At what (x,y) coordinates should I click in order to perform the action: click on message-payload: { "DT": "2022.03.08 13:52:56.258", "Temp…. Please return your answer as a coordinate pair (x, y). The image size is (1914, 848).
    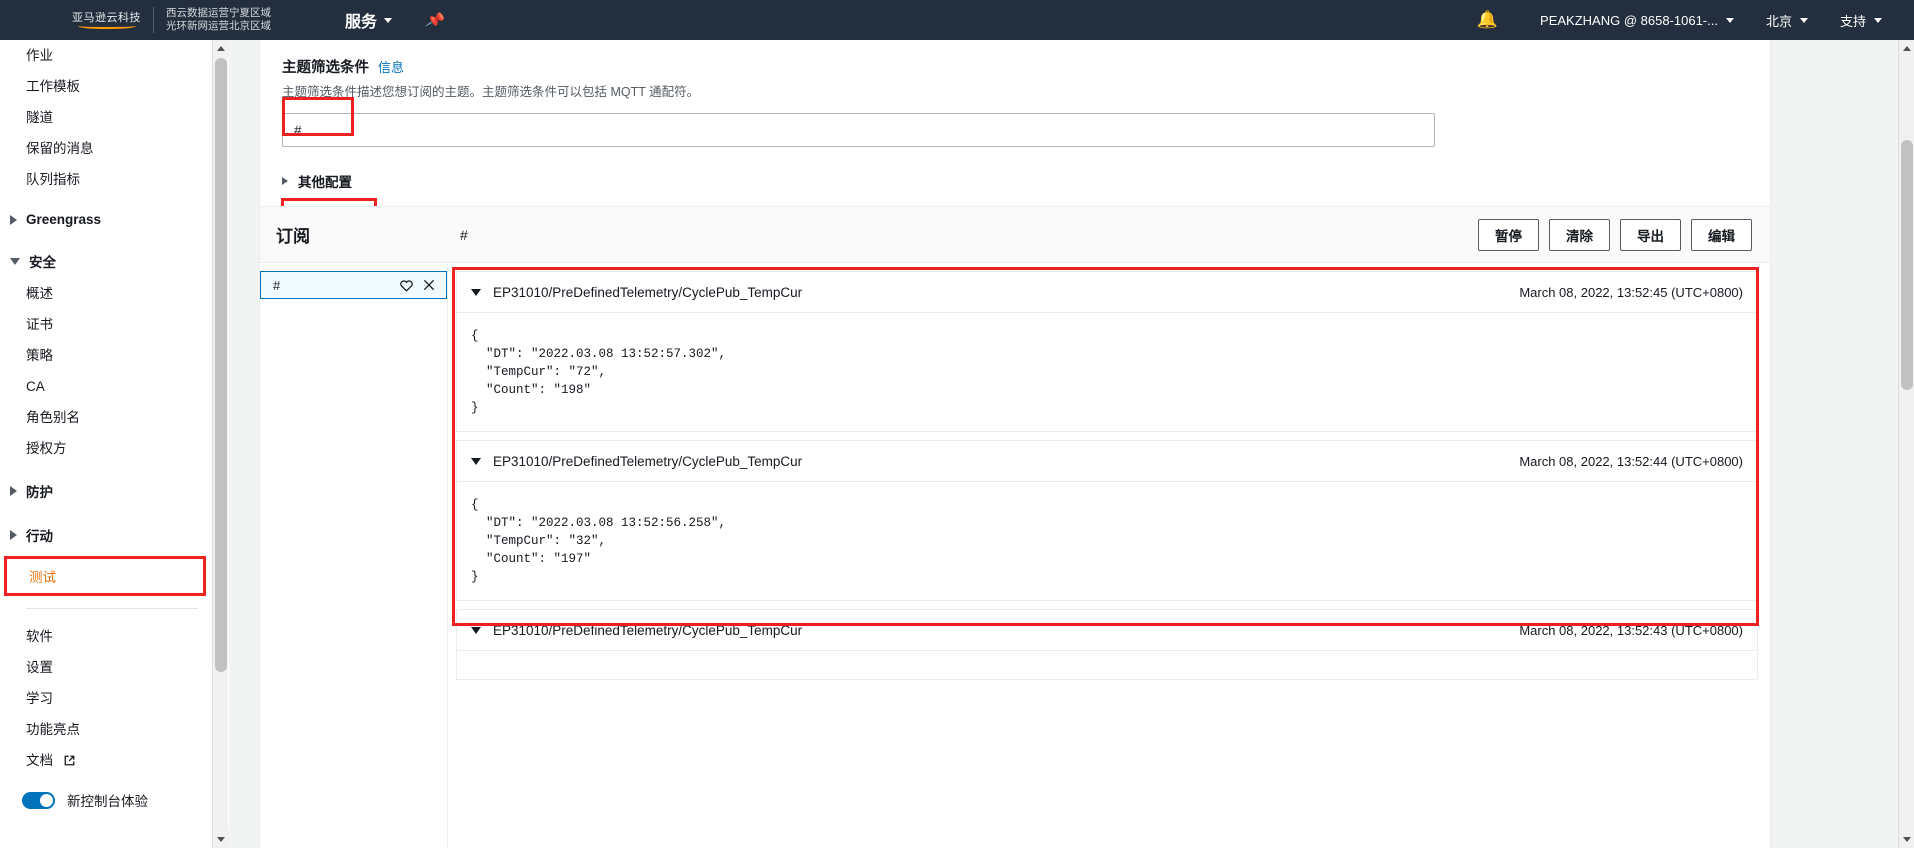
    Looking at the image, I should click on (599, 541).